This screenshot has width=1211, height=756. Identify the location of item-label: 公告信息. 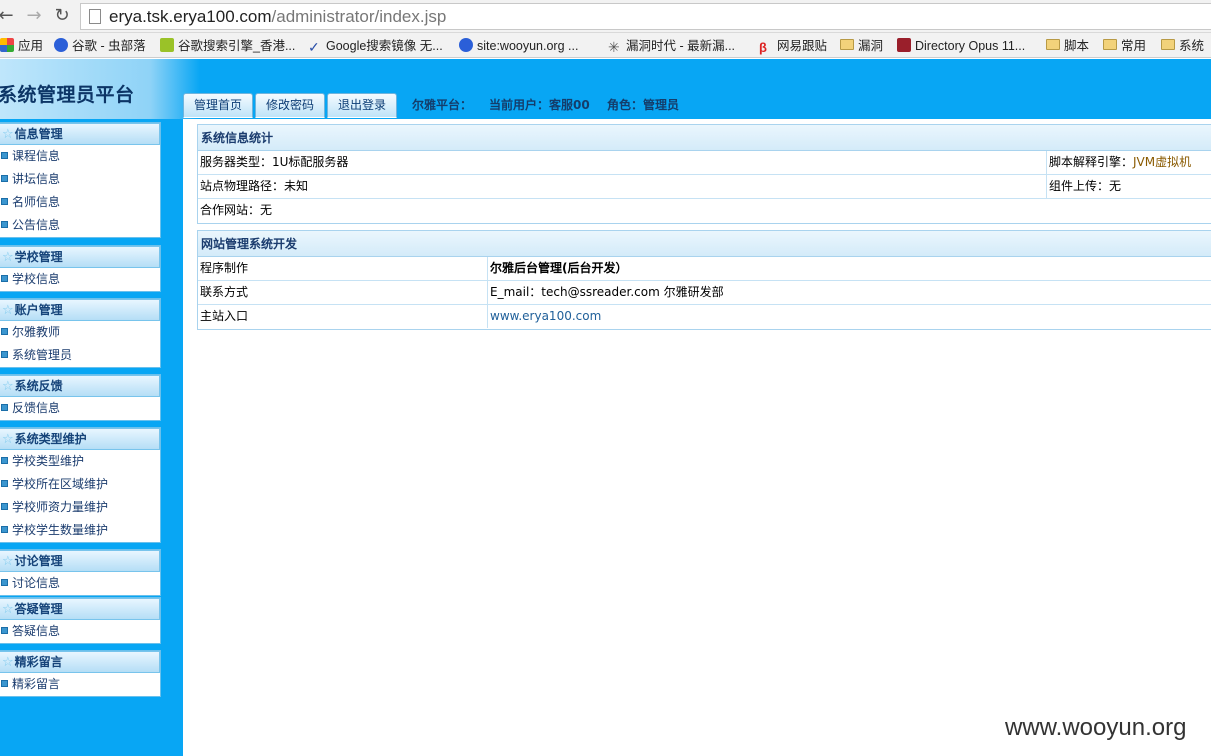
(36, 225).